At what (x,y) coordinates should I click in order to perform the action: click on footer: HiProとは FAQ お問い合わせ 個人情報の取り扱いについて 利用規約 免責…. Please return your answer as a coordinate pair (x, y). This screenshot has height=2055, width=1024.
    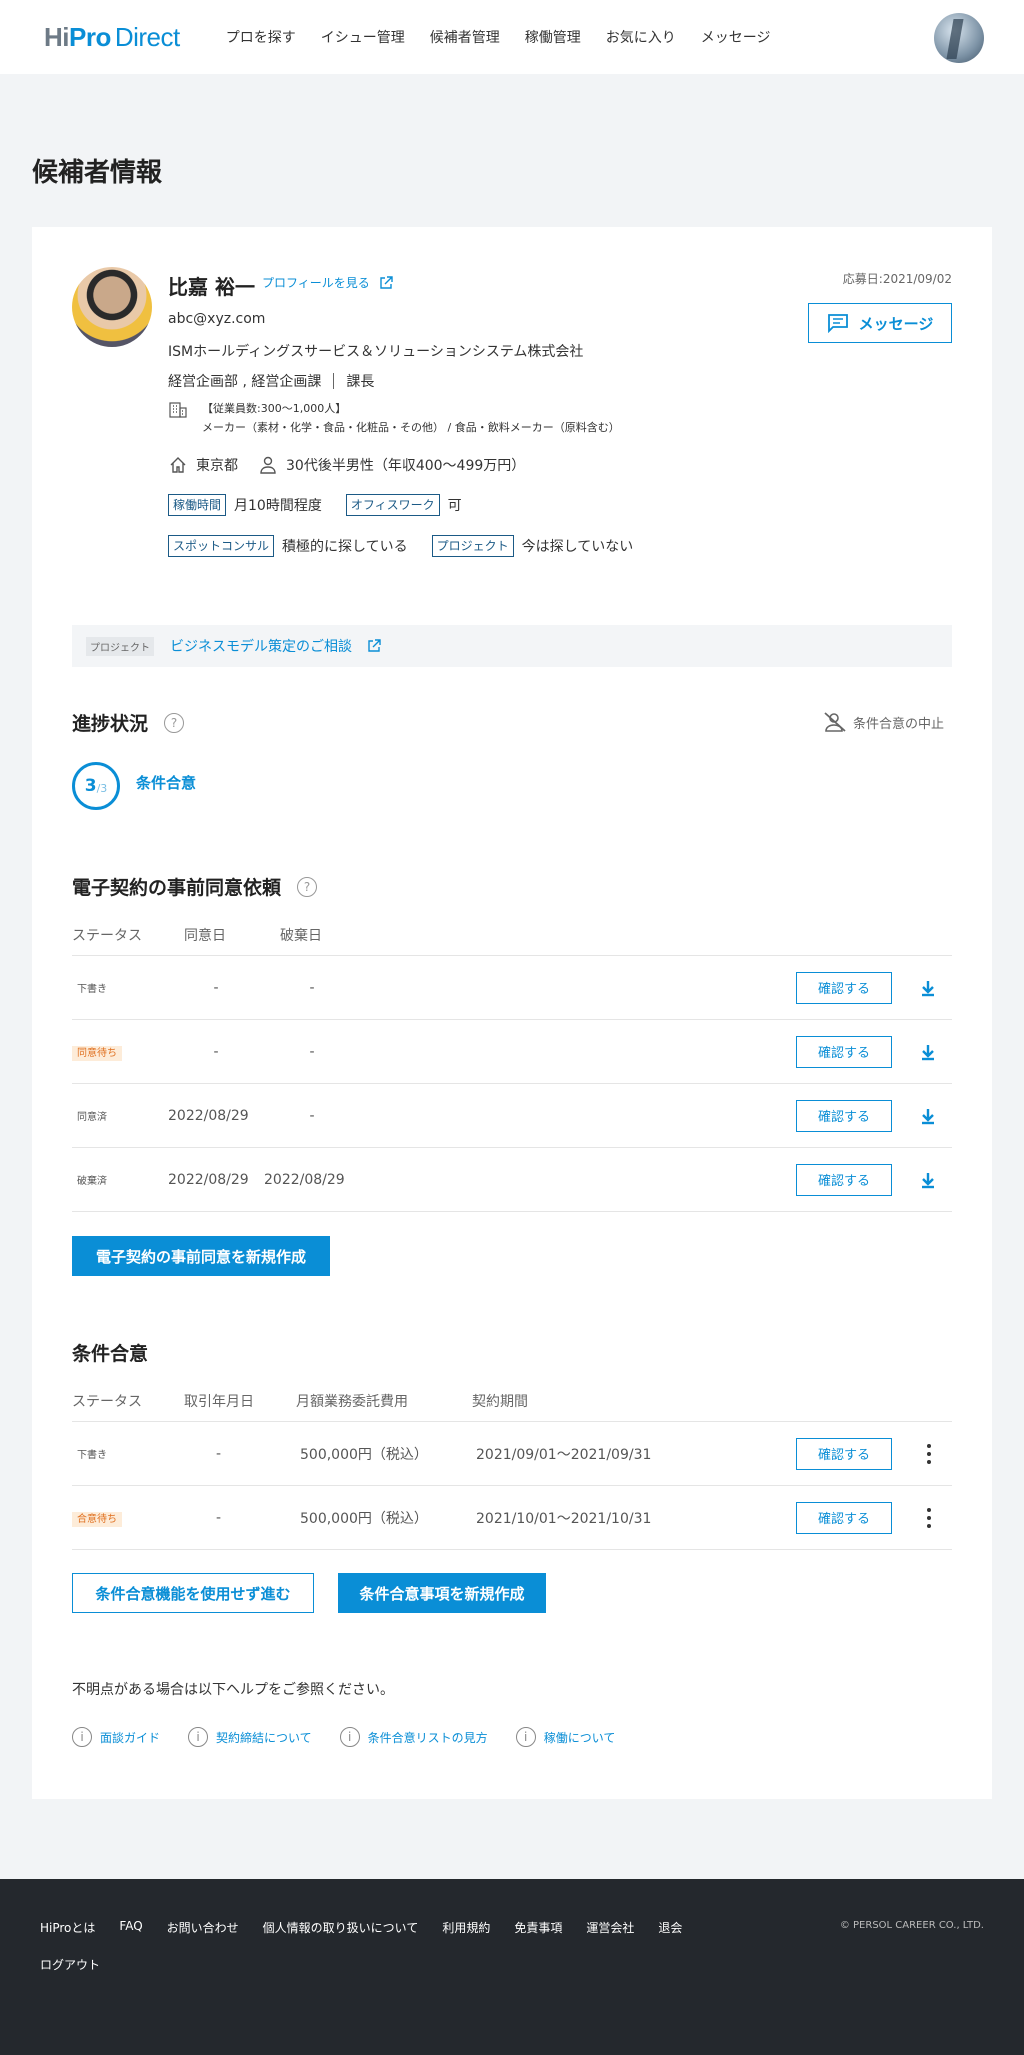
    Looking at the image, I should click on (512, 1967).